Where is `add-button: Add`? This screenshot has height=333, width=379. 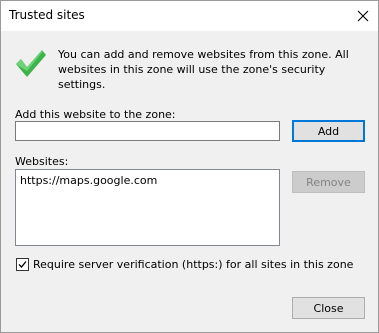
add-button: Add is located at coordinates (328, 131).